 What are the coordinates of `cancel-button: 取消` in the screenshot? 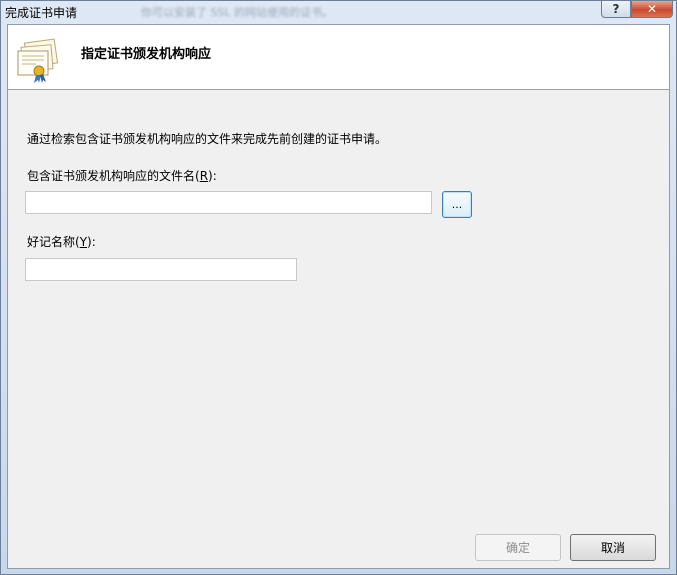 It's located at (613, 547).